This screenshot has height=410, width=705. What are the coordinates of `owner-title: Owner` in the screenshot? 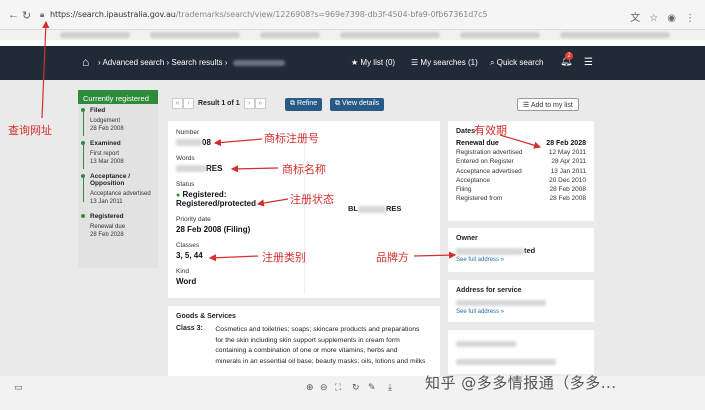 It's located at (467, 238).